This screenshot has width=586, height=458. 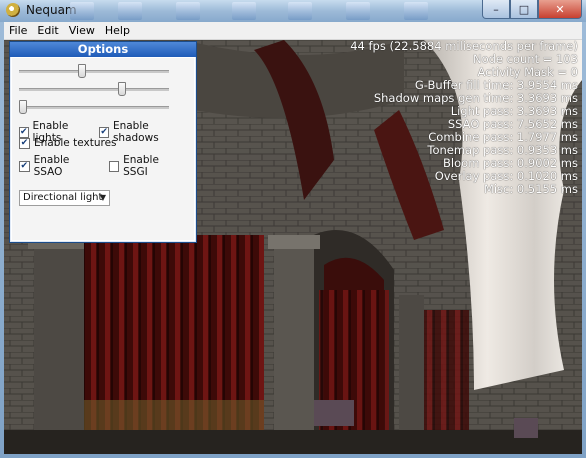 What do you see at coordinates (13, 10) in the screenshot?
I see `app-icon` at bounding box center [13, 10].